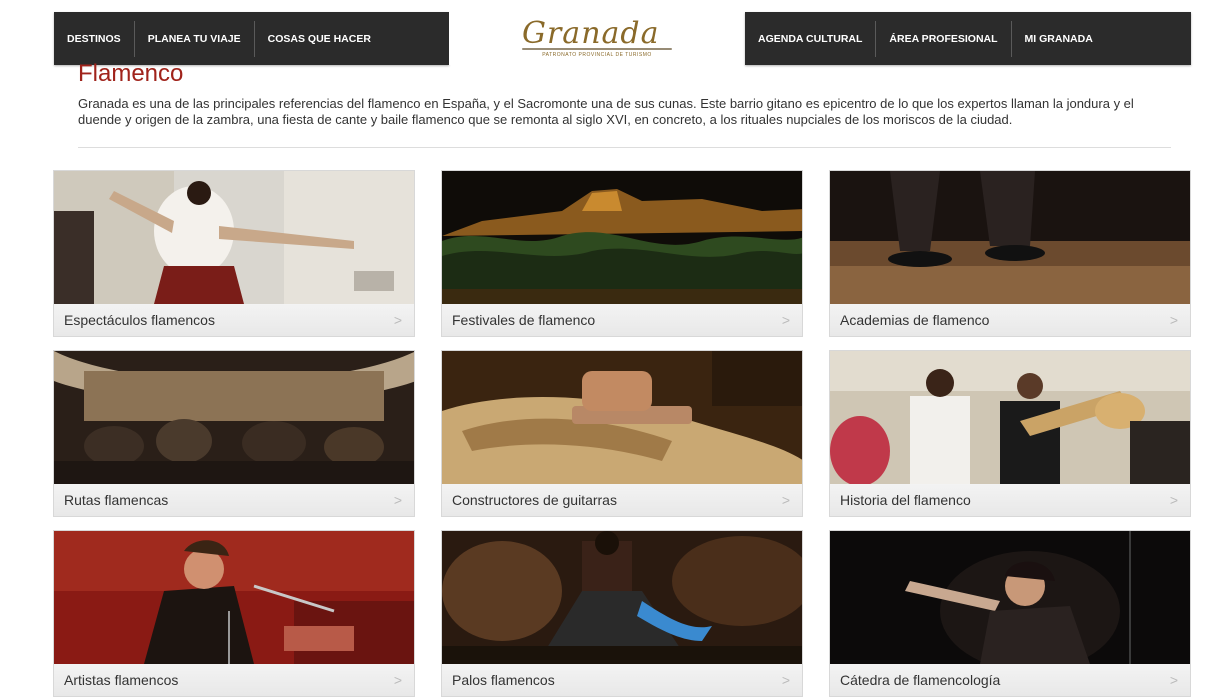  What do you see at coordinates (116, 500) in the screenshot?
I see `card-label: Rutas flamencas` at bounding box center [116, 500].